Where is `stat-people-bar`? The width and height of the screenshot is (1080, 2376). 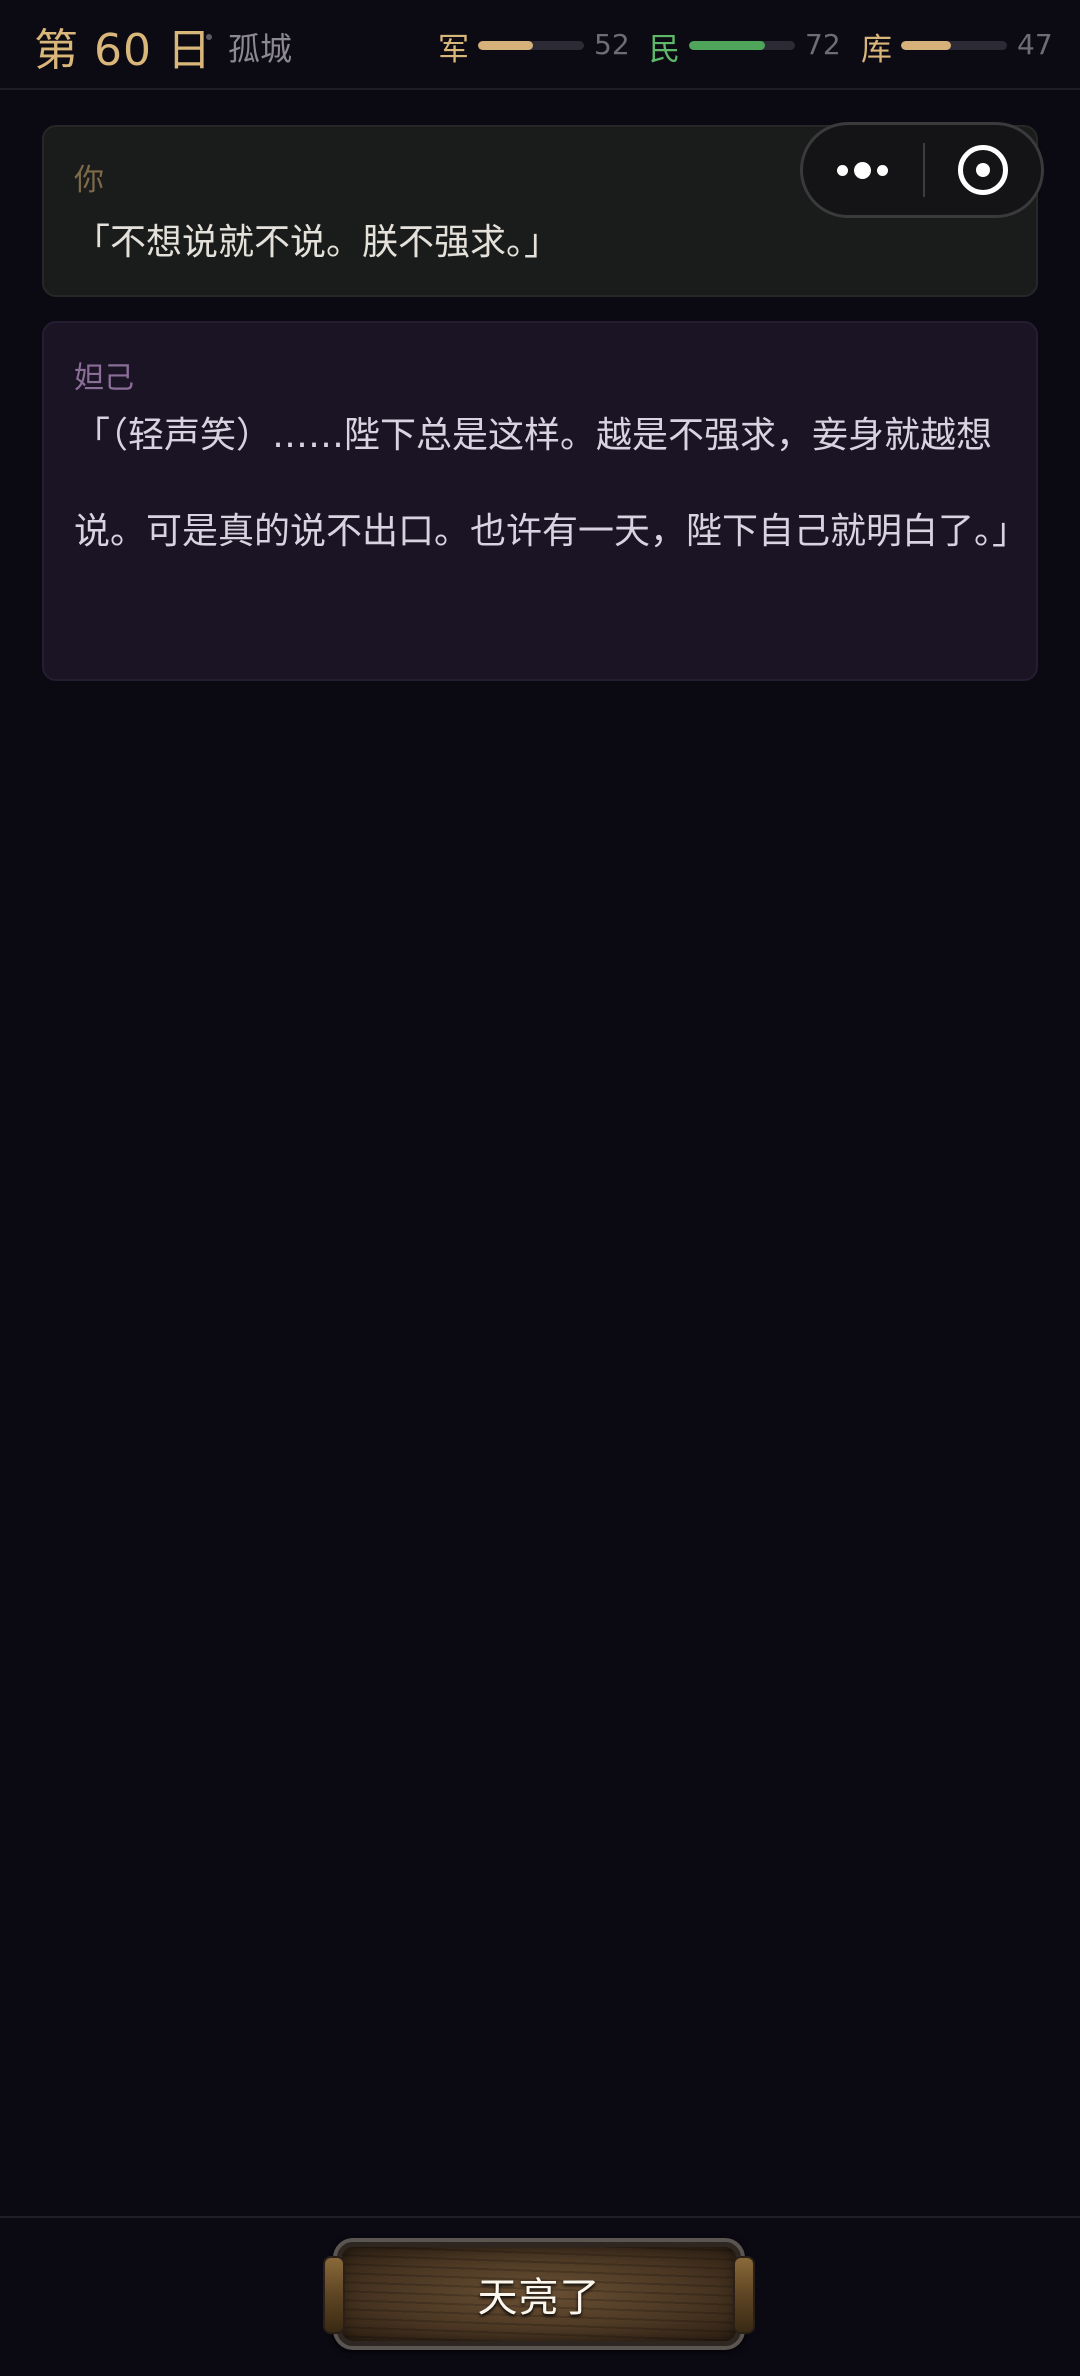
stat-people-bar is located at coordinates (742, 45).